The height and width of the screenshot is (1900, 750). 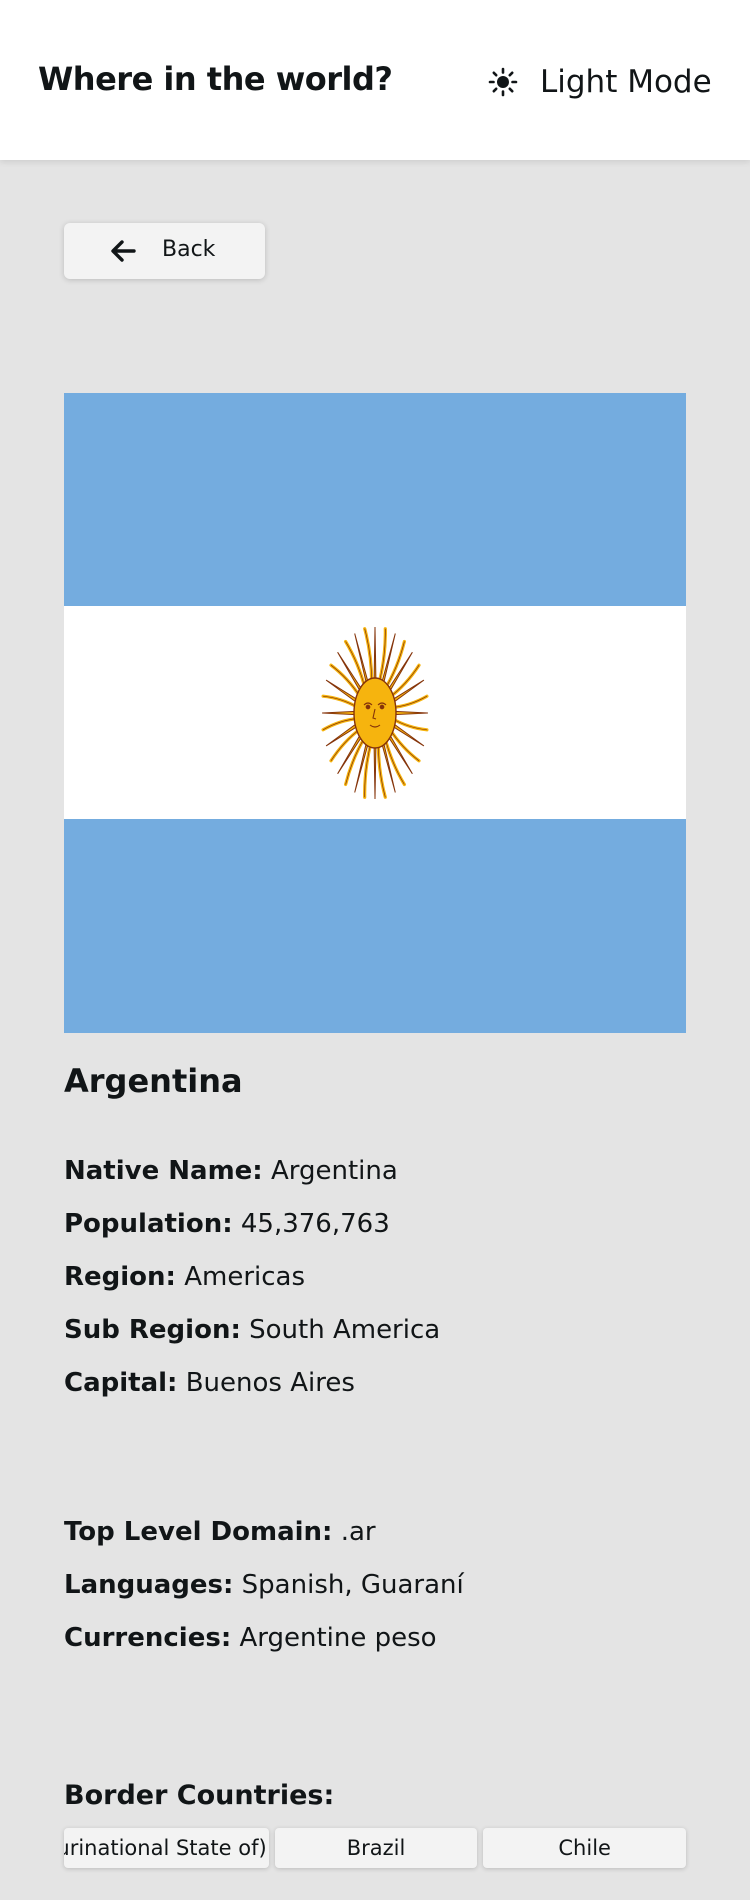 I want to click on region-row: Region: Americas, so click(x=184, y=1277).